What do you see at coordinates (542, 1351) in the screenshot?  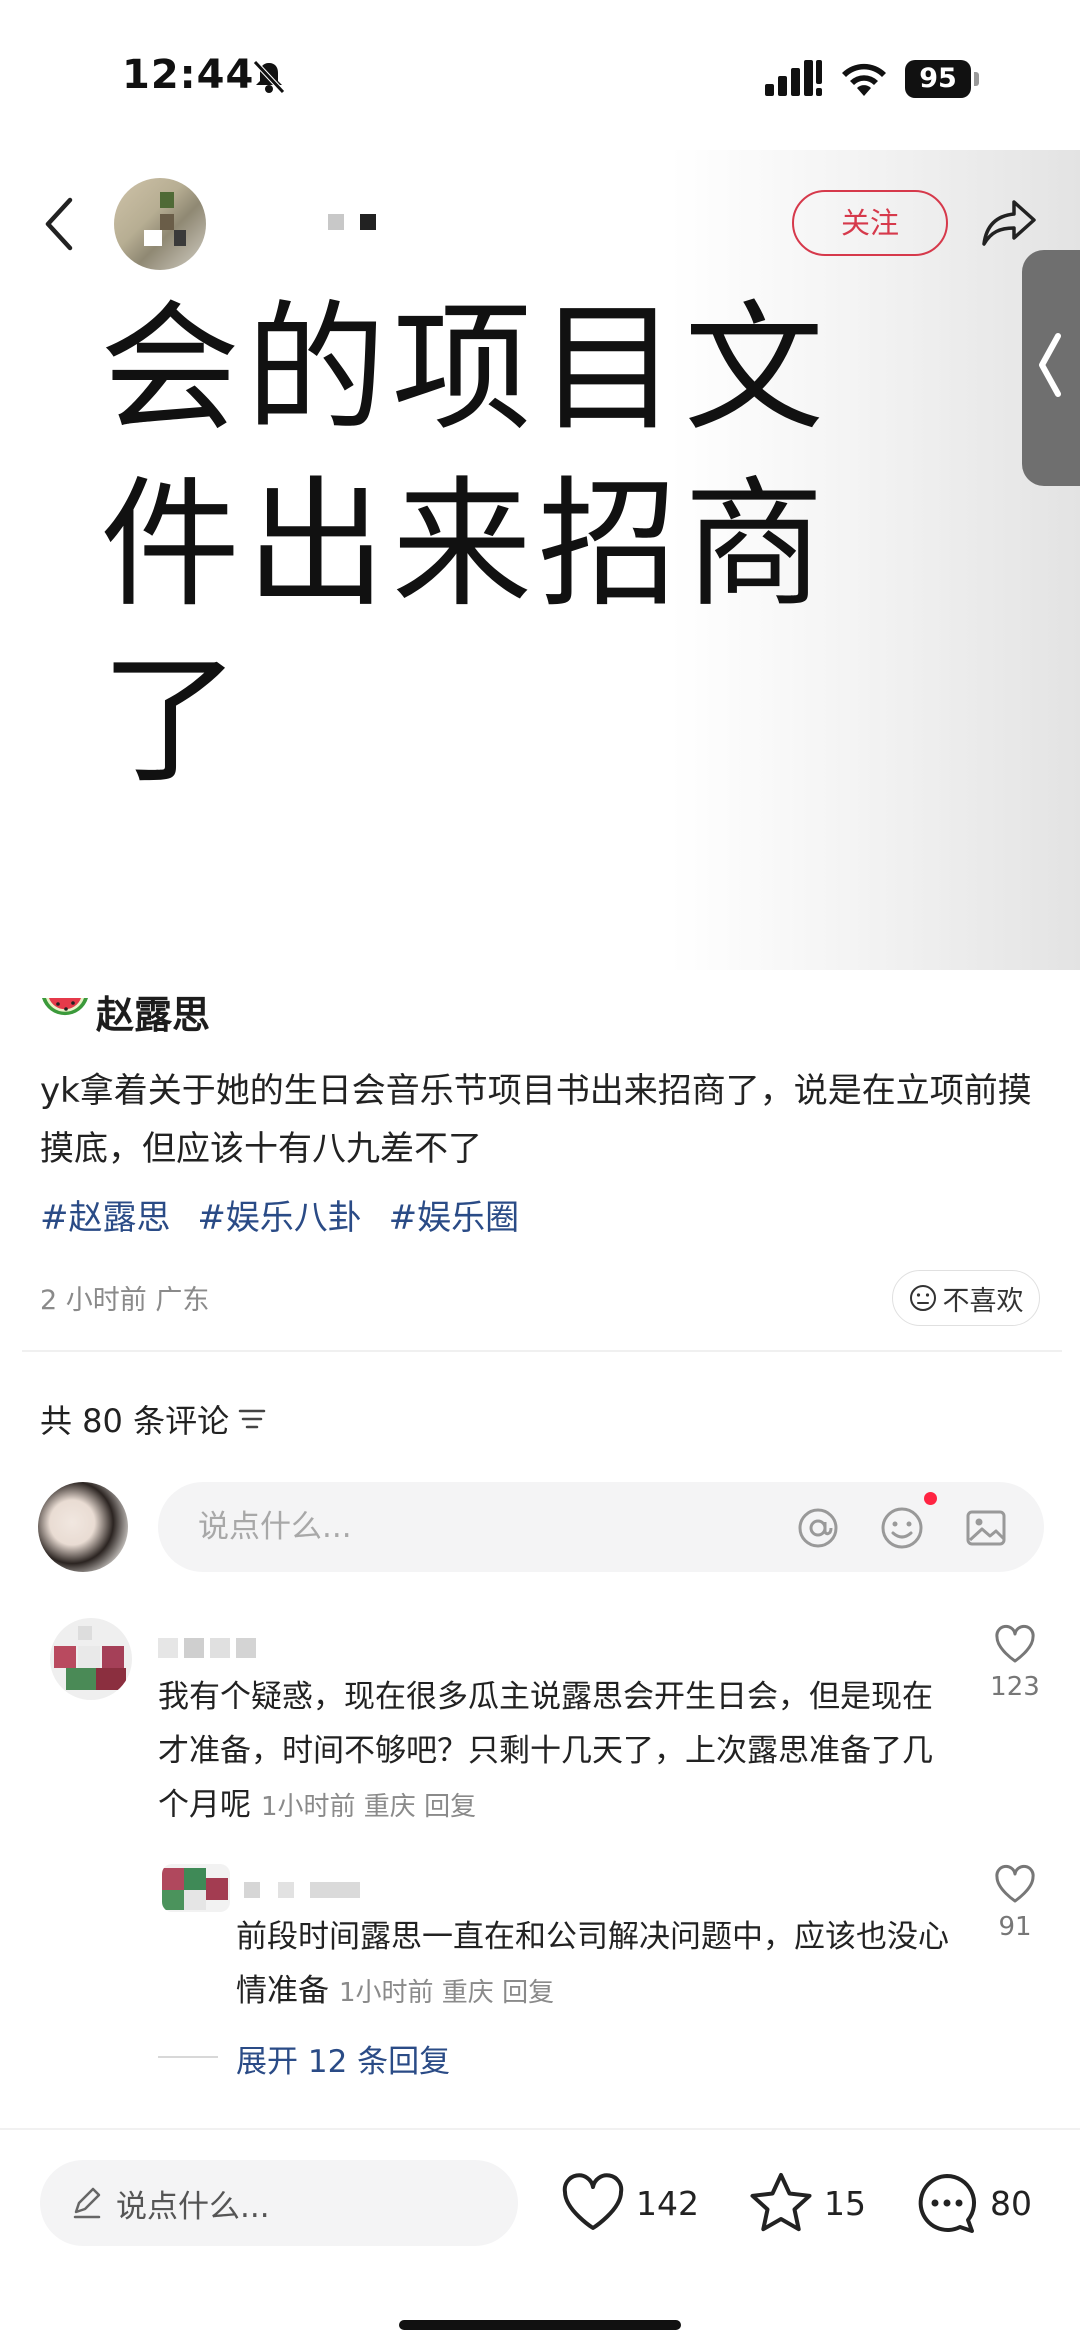 I see `divider` at bounding box center [542, 1351].